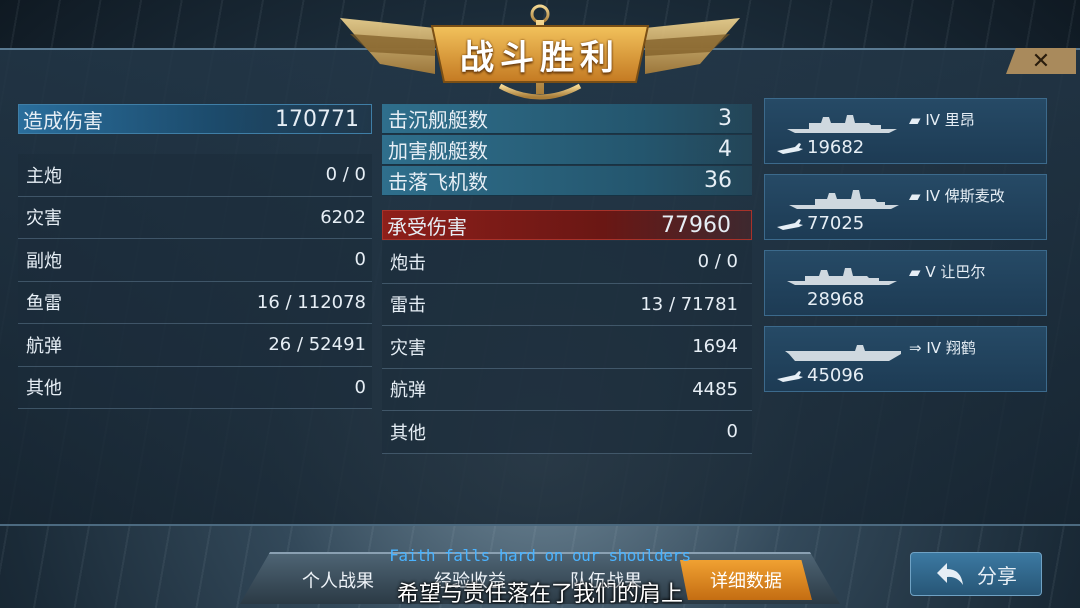 This screenshot has width=1080, height=608. What do you see at coordinates (959, 120) in the screenshot?
I see `ship-name: 里昂` at bounding box center [959, 120].